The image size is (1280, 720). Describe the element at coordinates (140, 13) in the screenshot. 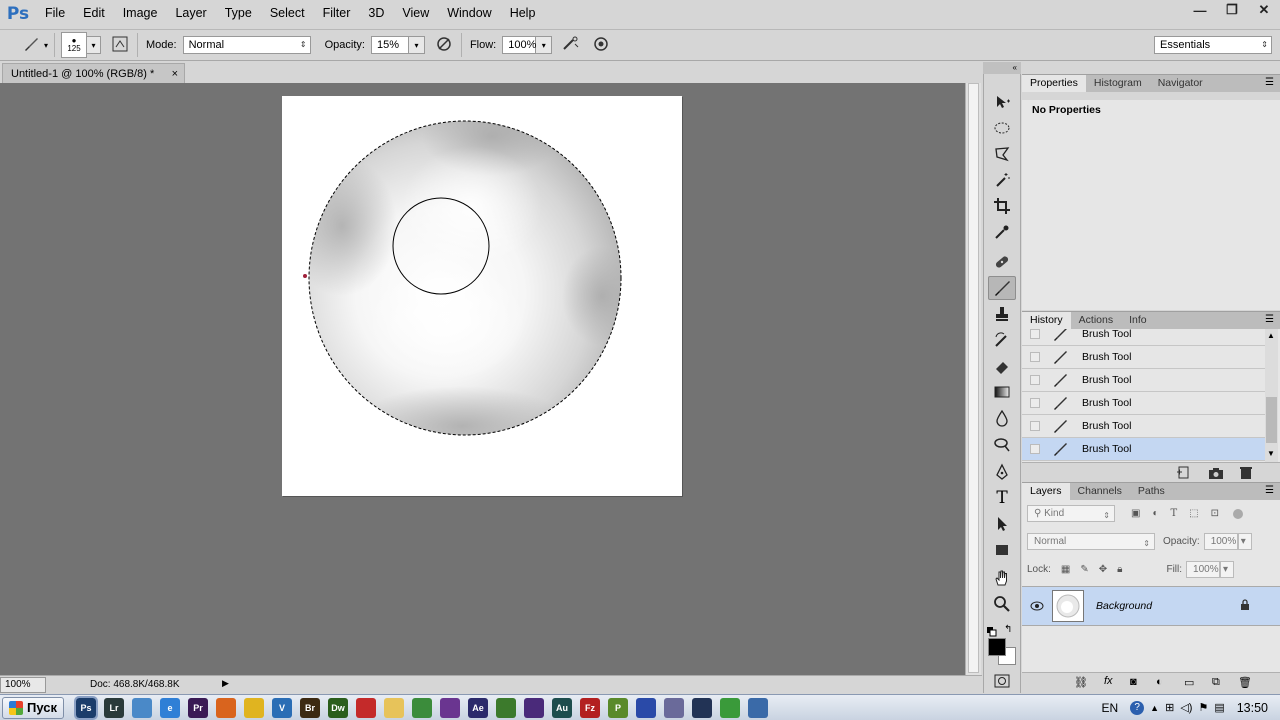

I see `menu-image: Image` at that location.